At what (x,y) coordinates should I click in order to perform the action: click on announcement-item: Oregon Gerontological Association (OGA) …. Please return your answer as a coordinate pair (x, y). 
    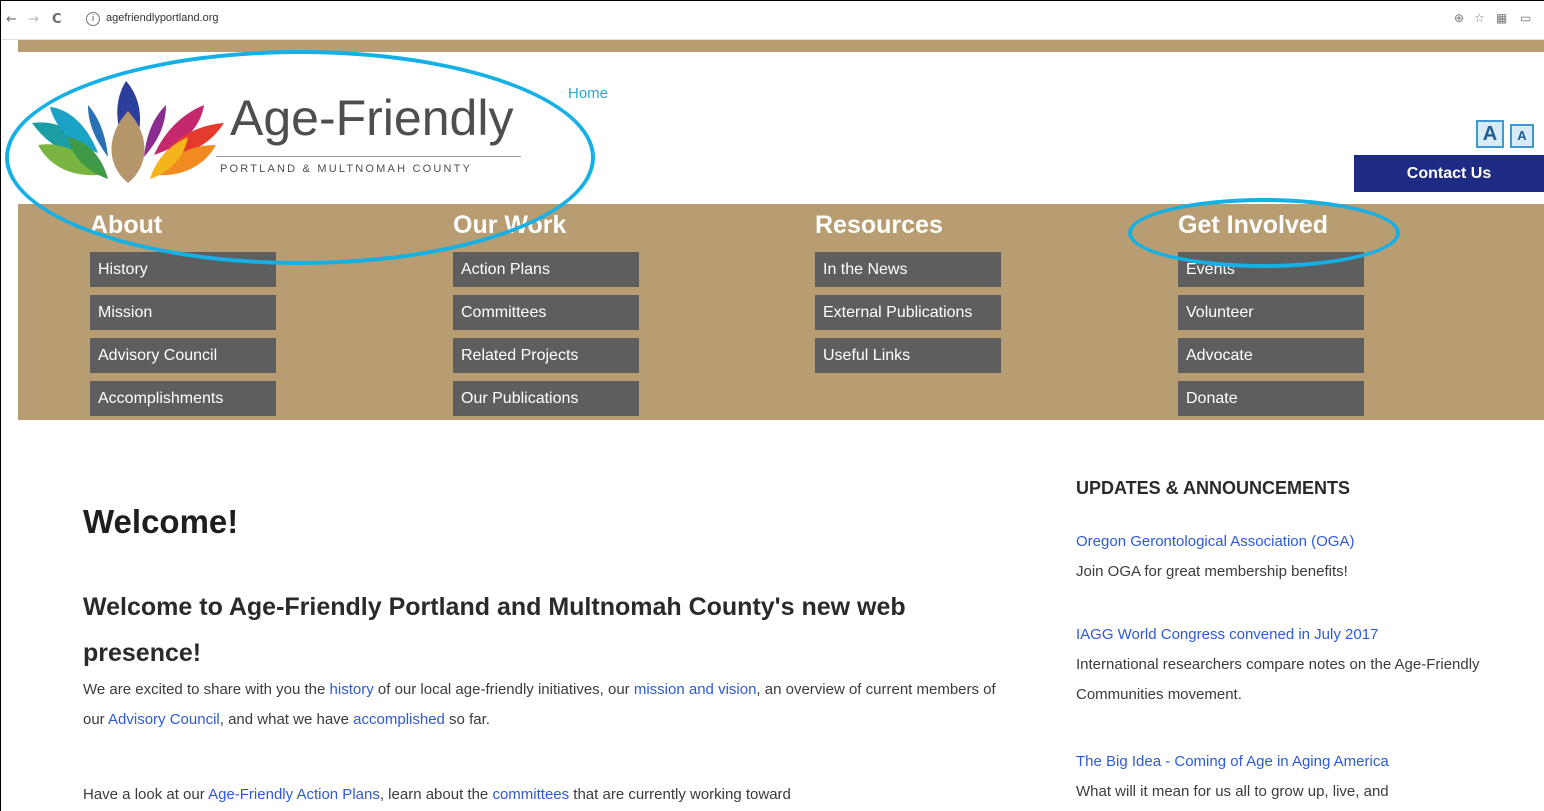
    Looking at the image, I should click on (1301, 557).